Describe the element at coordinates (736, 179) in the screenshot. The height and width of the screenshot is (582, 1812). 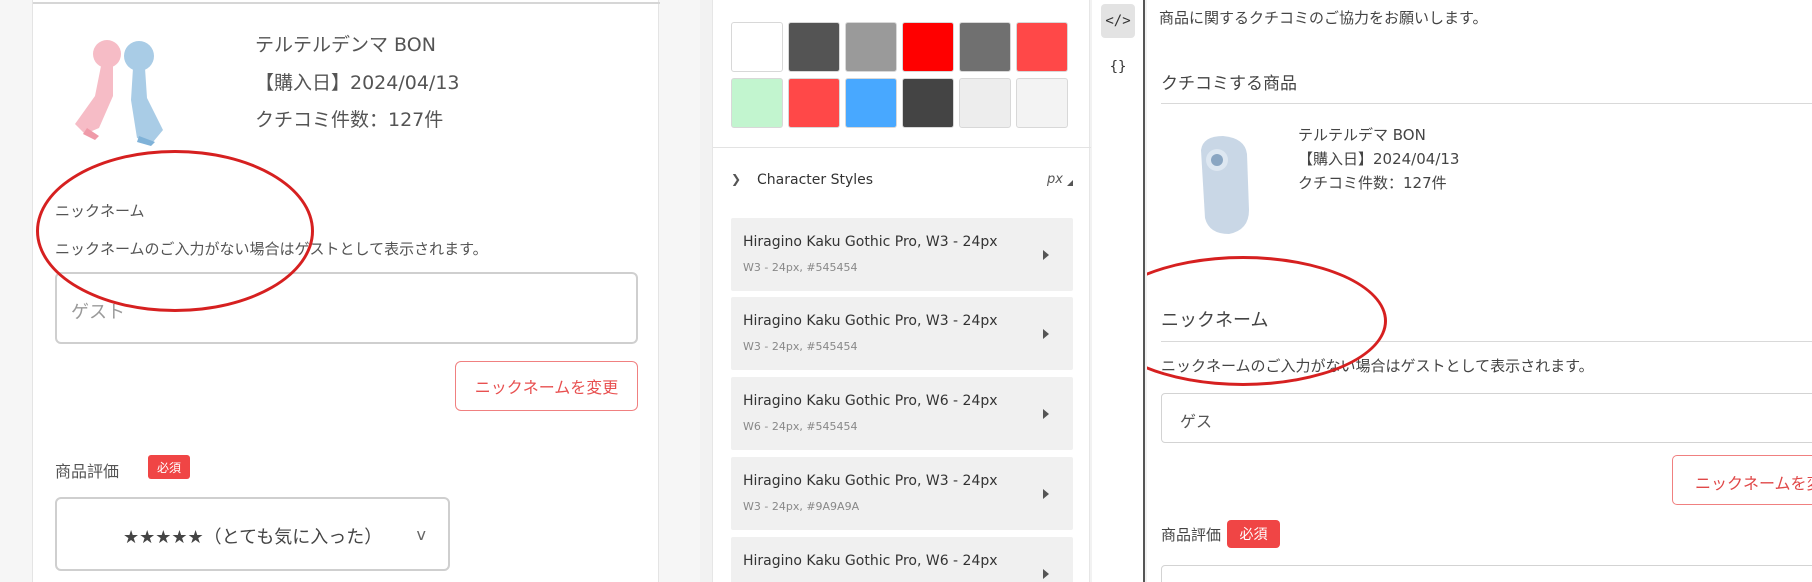
I see `chevron-down-icon: ❯` at that location.